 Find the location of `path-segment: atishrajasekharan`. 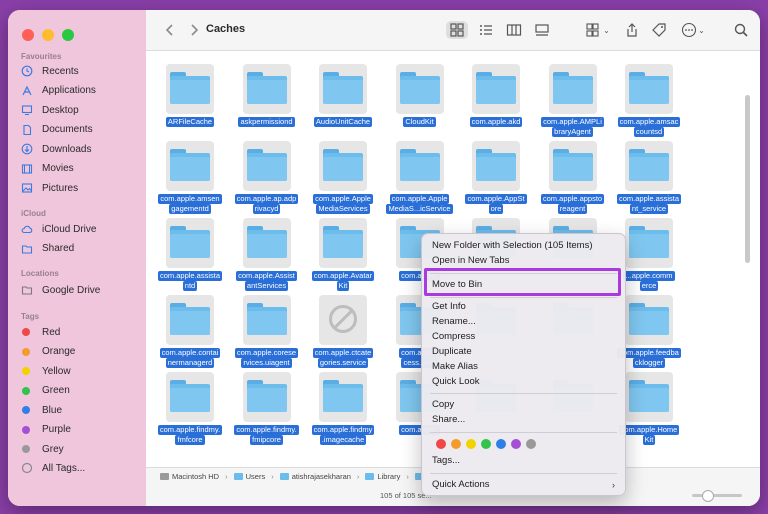

path-segment: atishrajasekharan is located at coordinates (315, 476).